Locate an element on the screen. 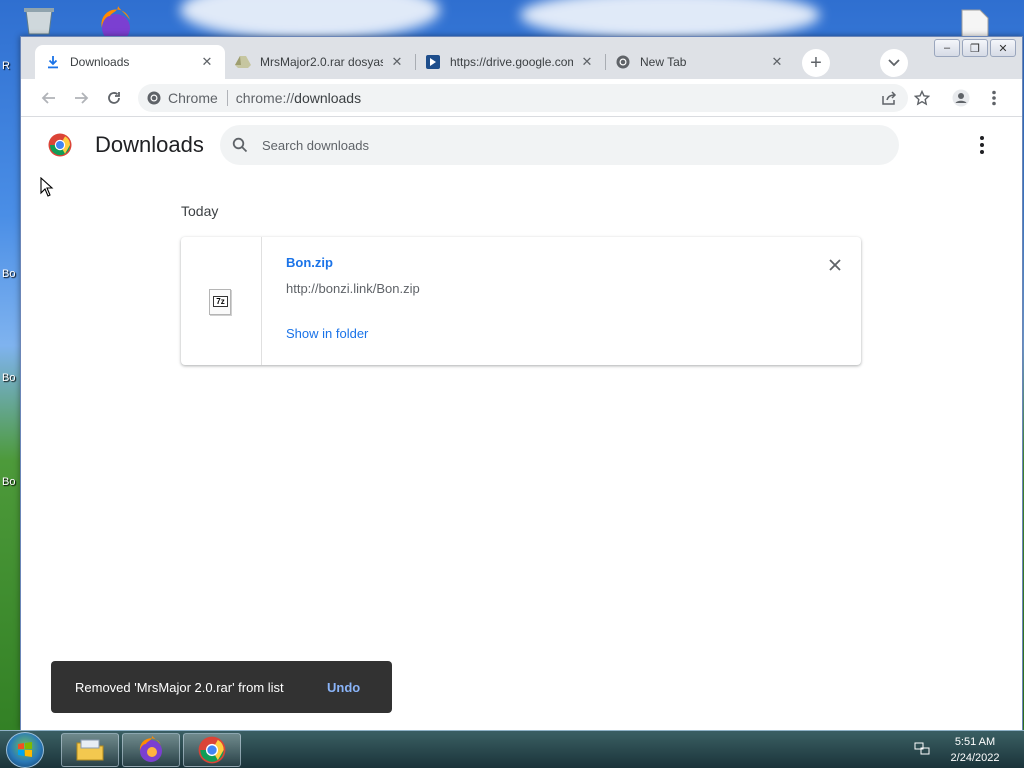 The image size is (1024, 768). clock-date: 2/24/2022 is located at coordinates (975, 758).